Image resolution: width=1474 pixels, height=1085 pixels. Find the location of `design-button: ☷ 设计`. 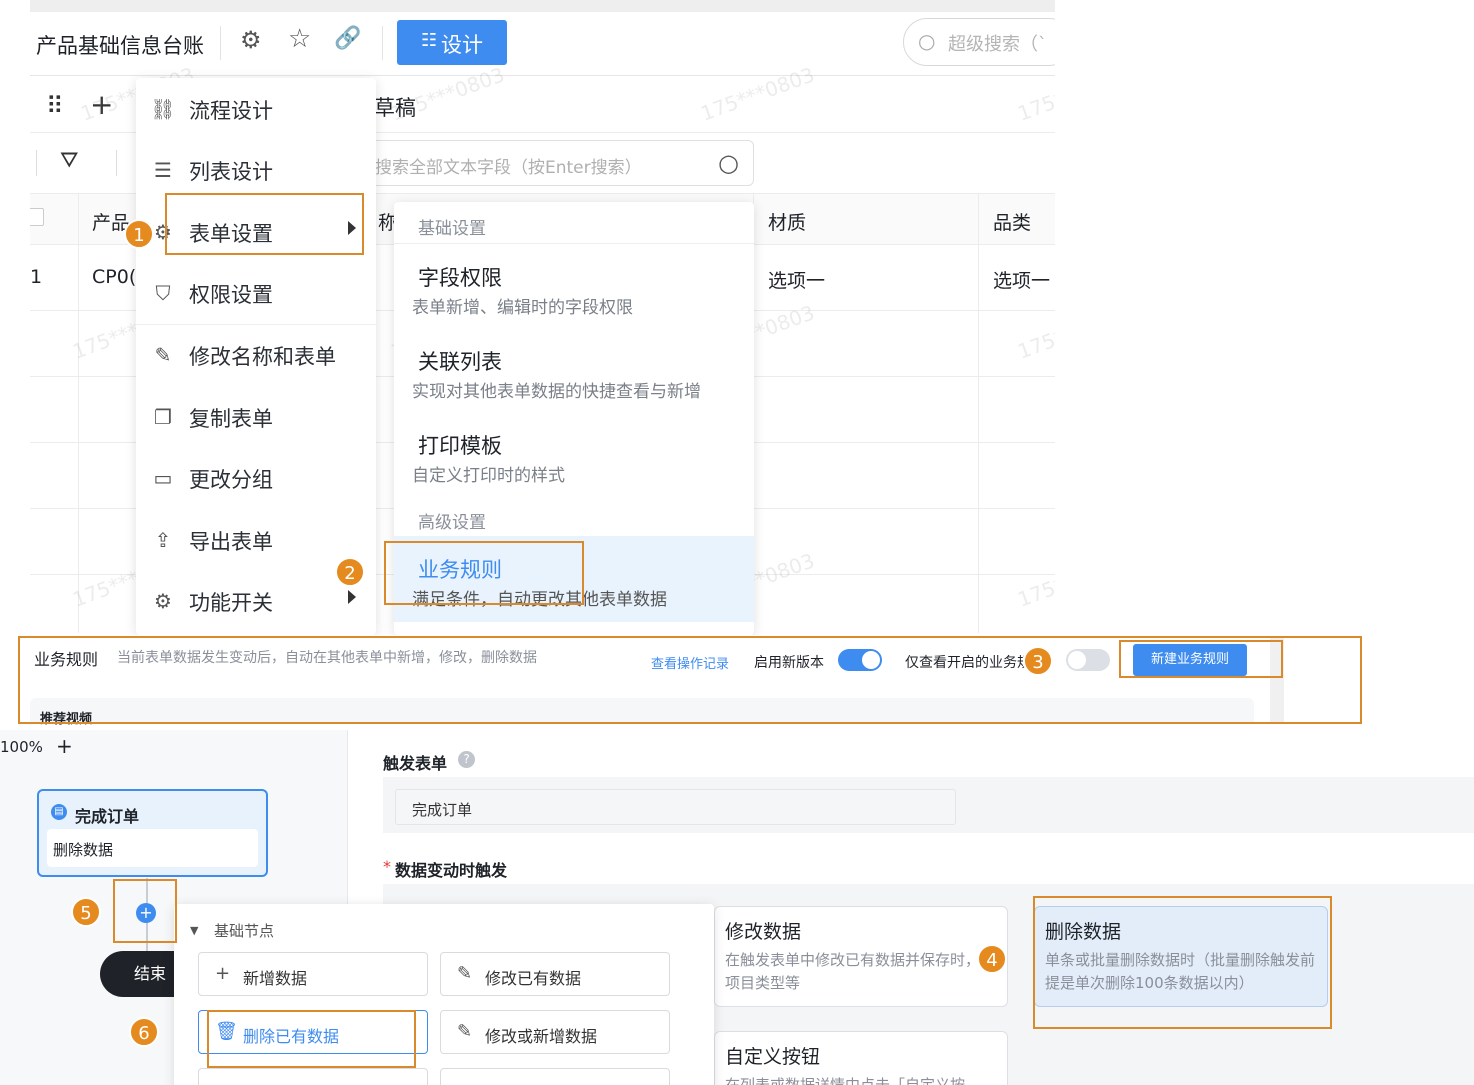

design-button: ☷ 设计 is located at coordinates (452, 42).